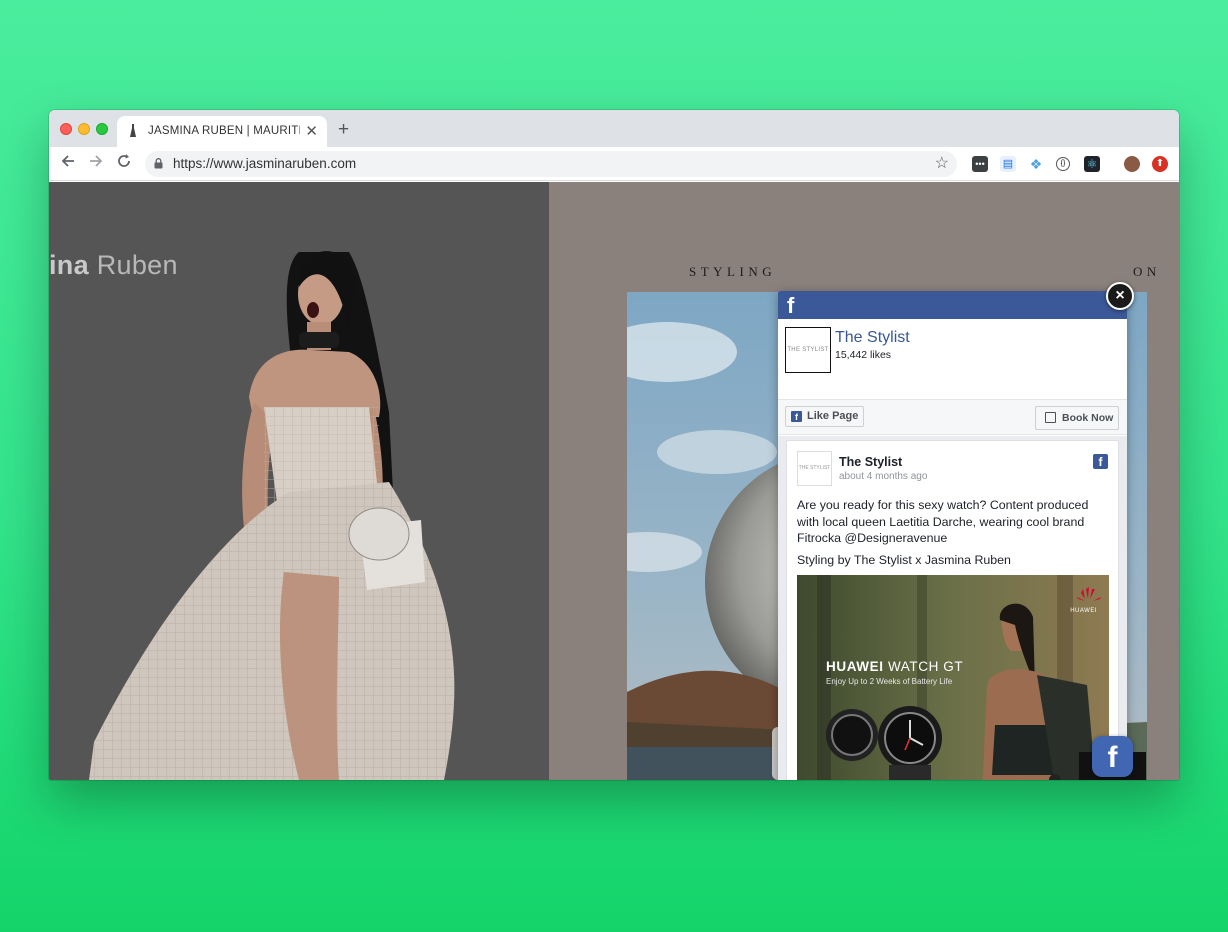  I want to click on calendar-icon, so click(1050, 417).